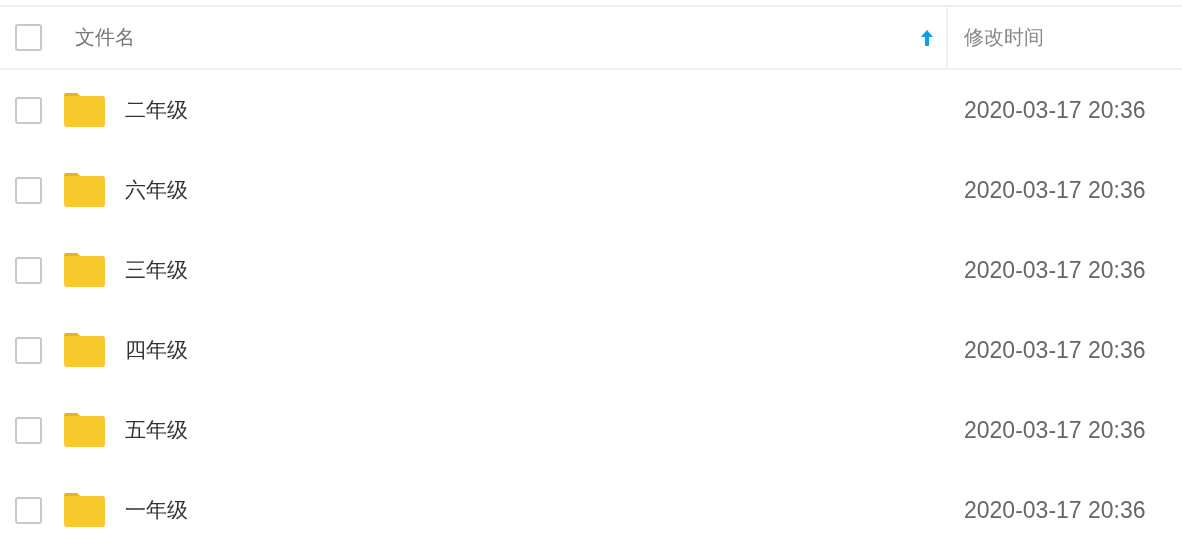 The height and width of the screenshot is (549, 1182). What do you see at coordinates (156, 110) in the screenshot?
I see `folder-name: 二年级` at bounding box center [156, 110].